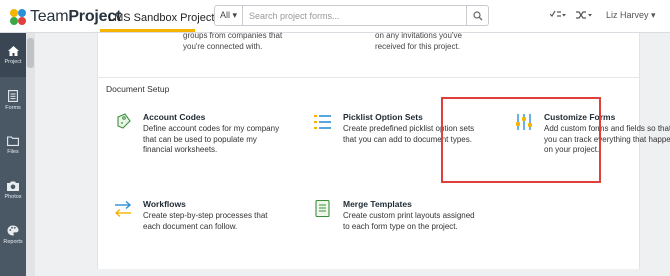 The image size is (670, 276). I want to click on section-title: Document Setup, so click(138, 89).